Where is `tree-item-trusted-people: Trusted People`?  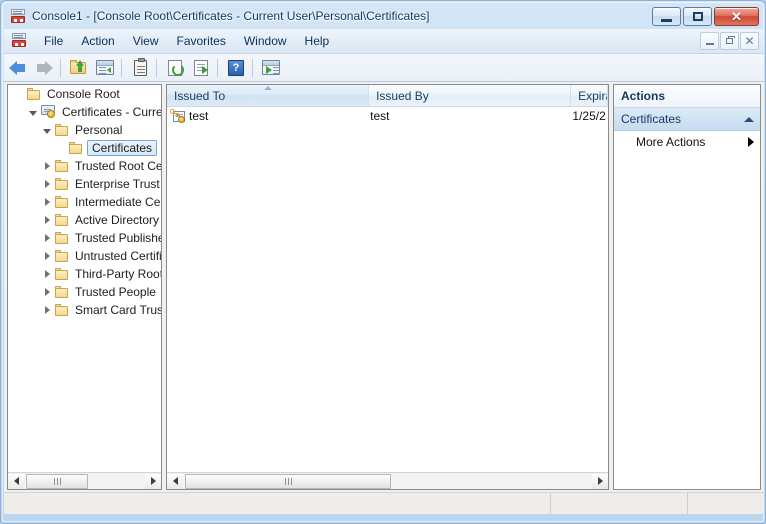
tree-item-trusted-people: Trusted People is located at coordinates (84, 292).